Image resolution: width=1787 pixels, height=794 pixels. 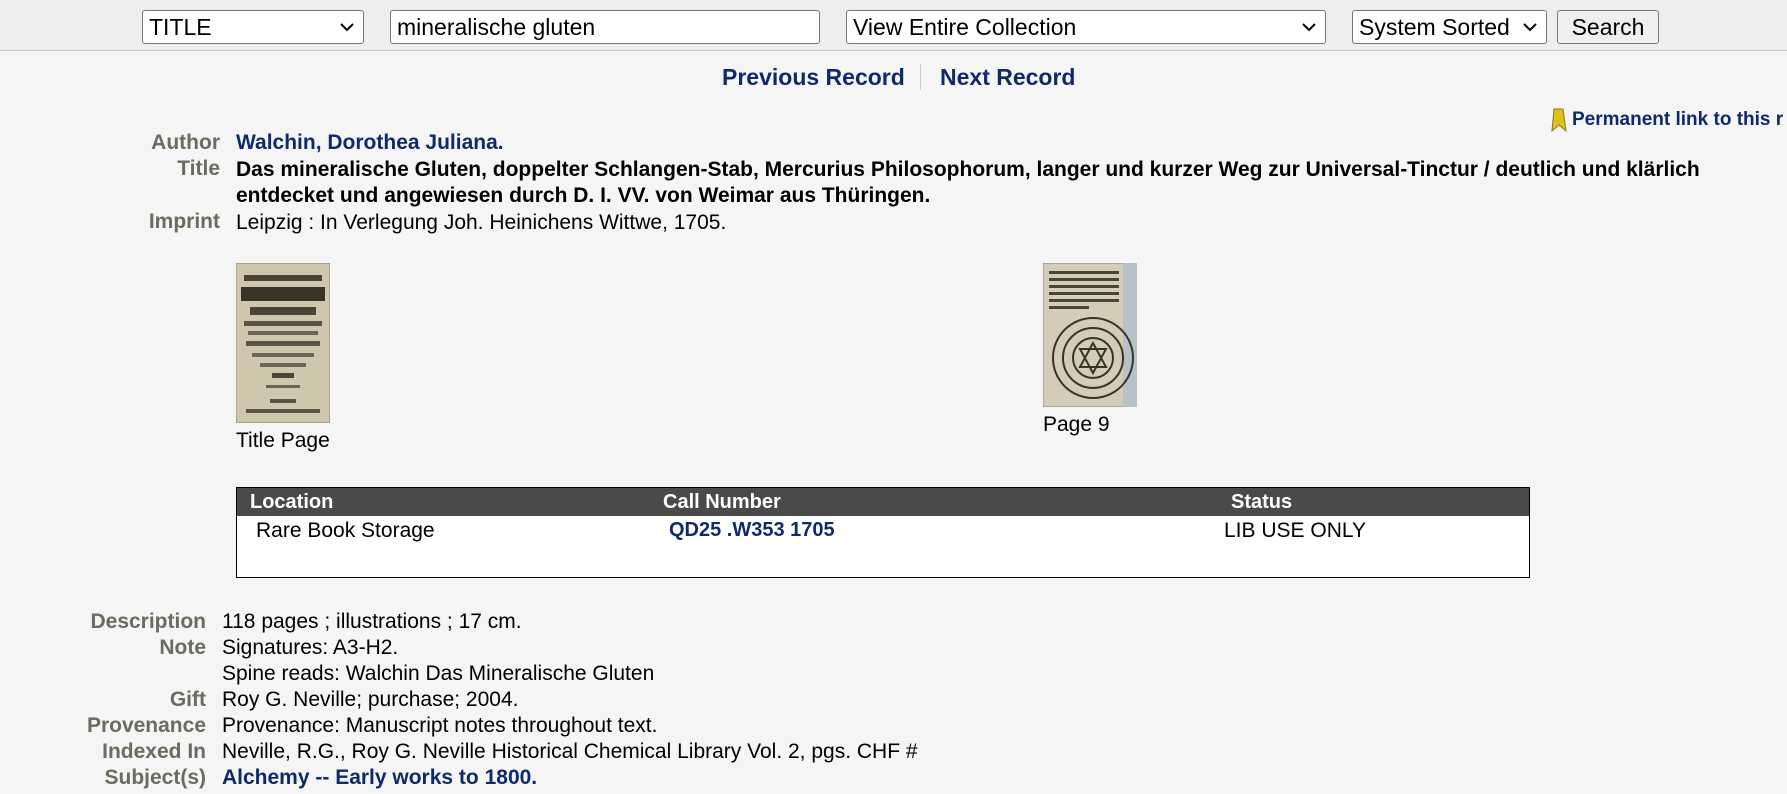 I want to click on previous-record-link: Previous Record, so click(x=813, y=77).